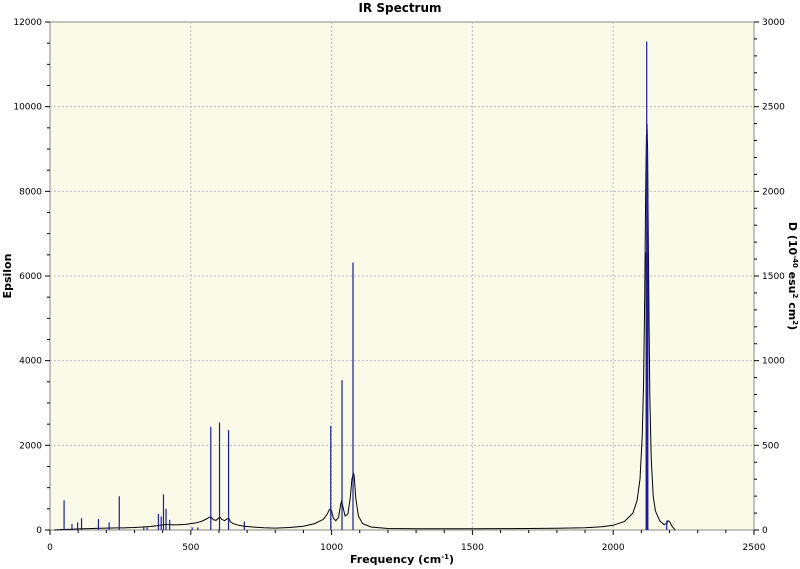 The height and width of the screenshot is (569, 800). What do you see at coordinates (27, 23) in the screenshot?
I see `y-tick-label: 12000` at bounding box center [27, 23].